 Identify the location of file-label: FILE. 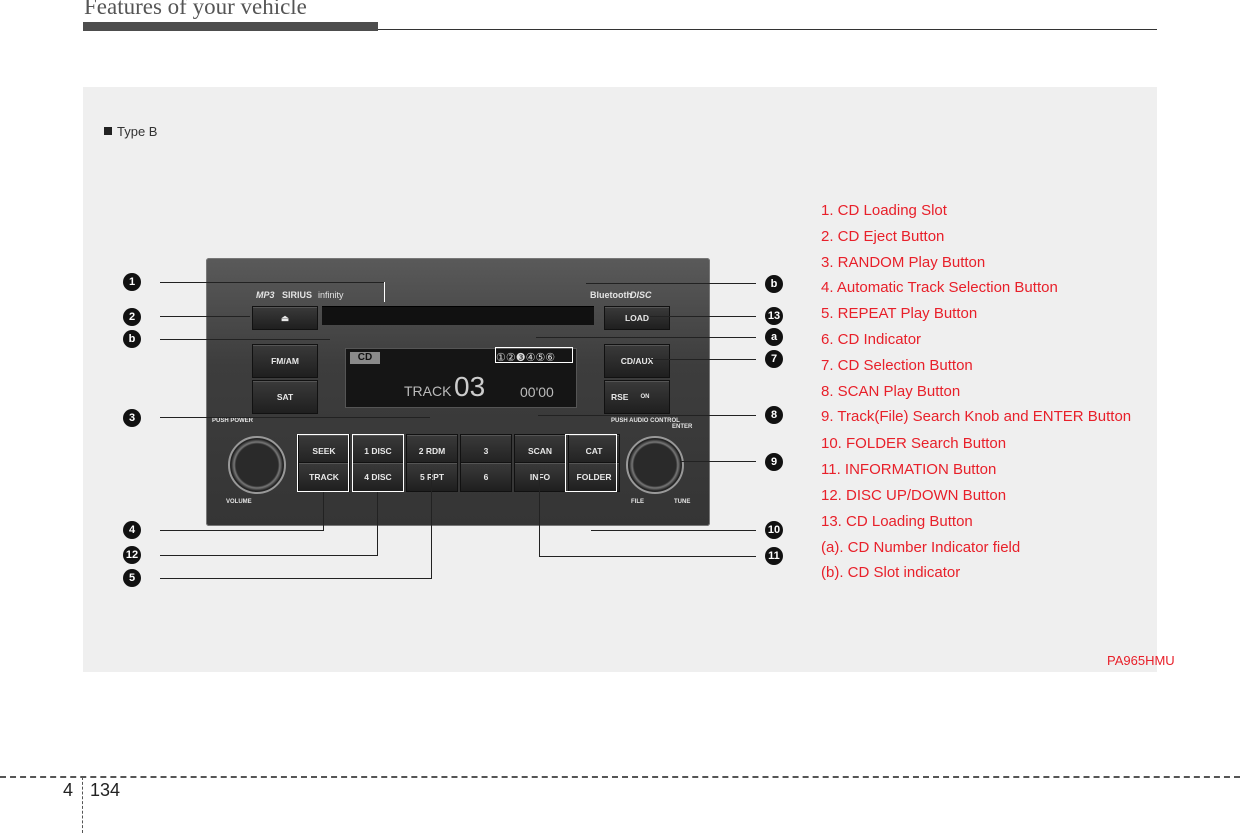
(637, 502).